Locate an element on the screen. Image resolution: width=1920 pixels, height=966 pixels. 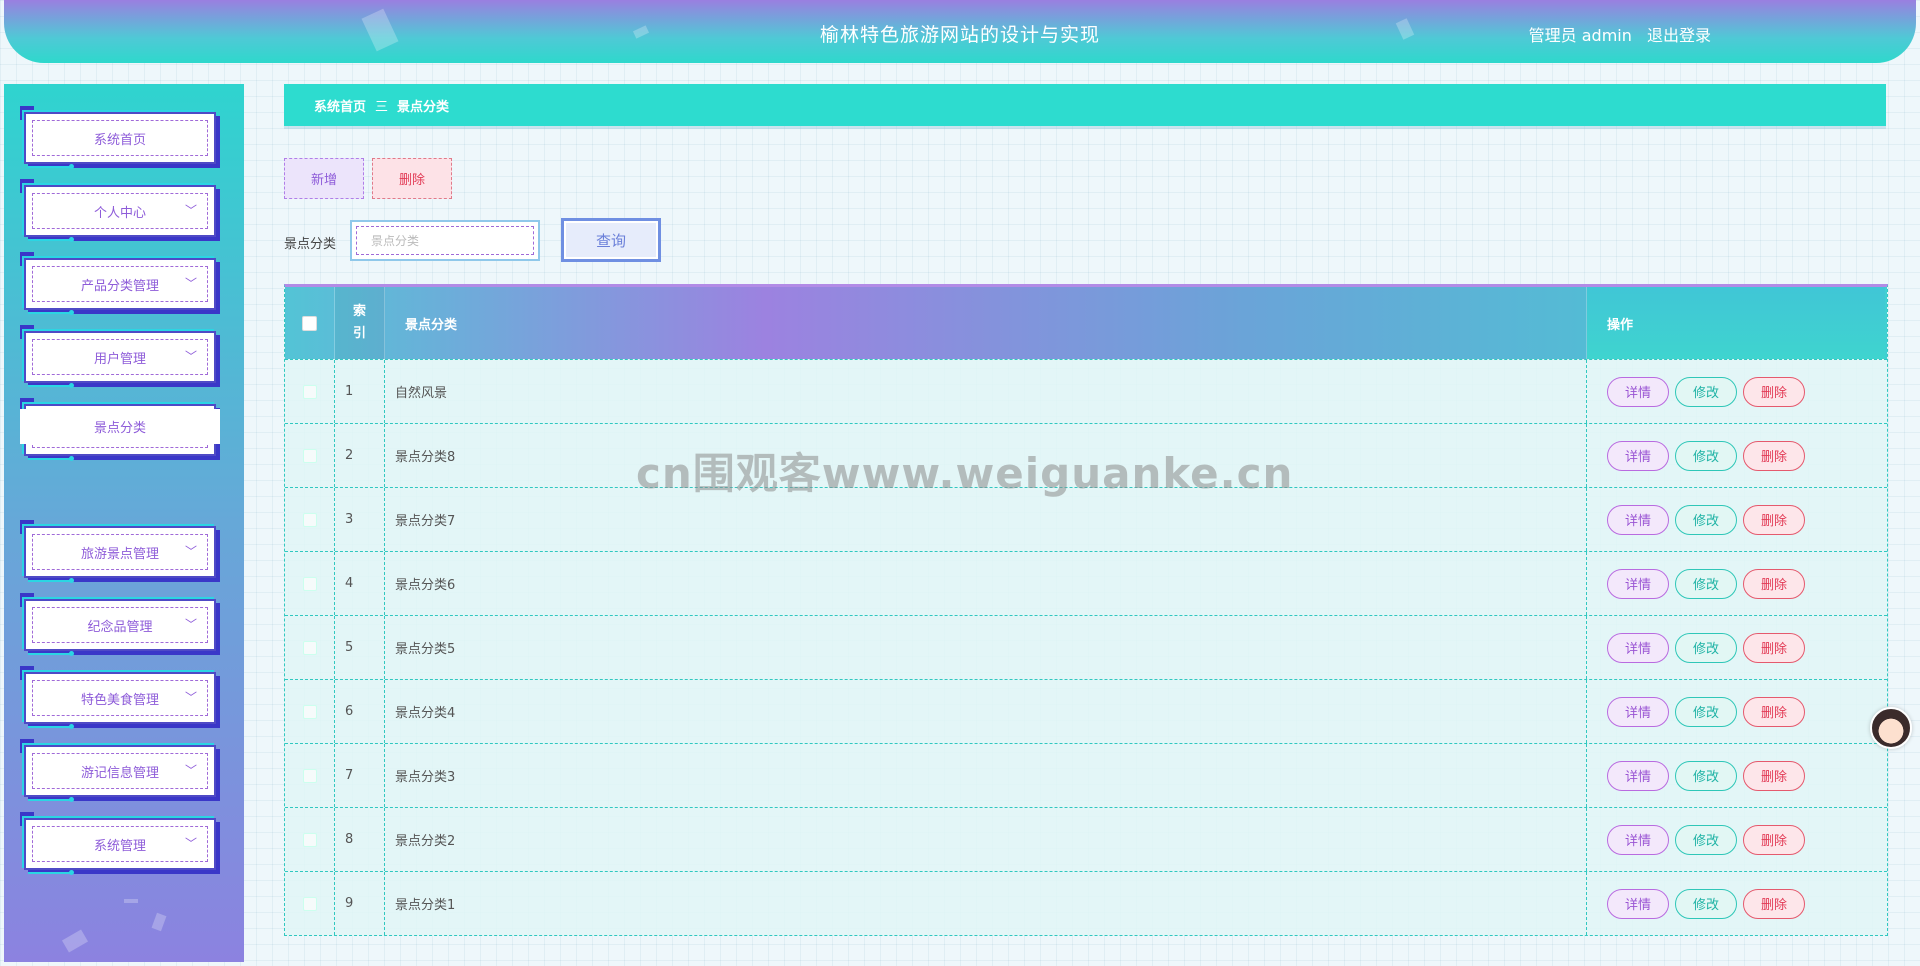
menu-button: 系统首页 is located at coordinates (120, 138).